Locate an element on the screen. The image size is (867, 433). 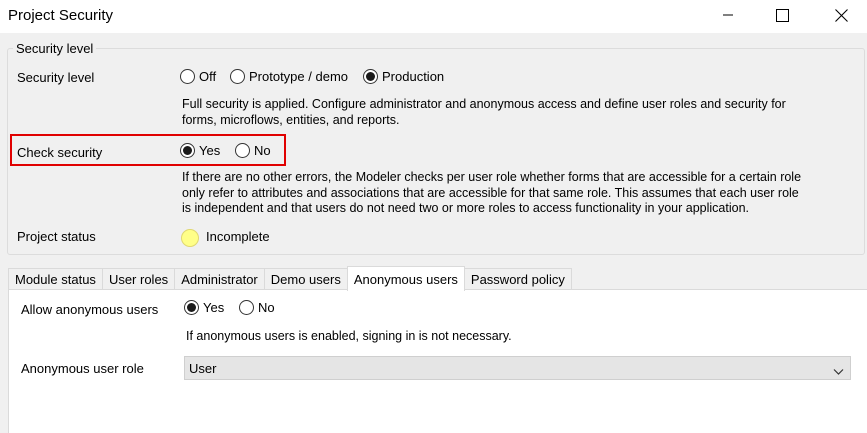
close-icon is located at coordinates (841, 15).